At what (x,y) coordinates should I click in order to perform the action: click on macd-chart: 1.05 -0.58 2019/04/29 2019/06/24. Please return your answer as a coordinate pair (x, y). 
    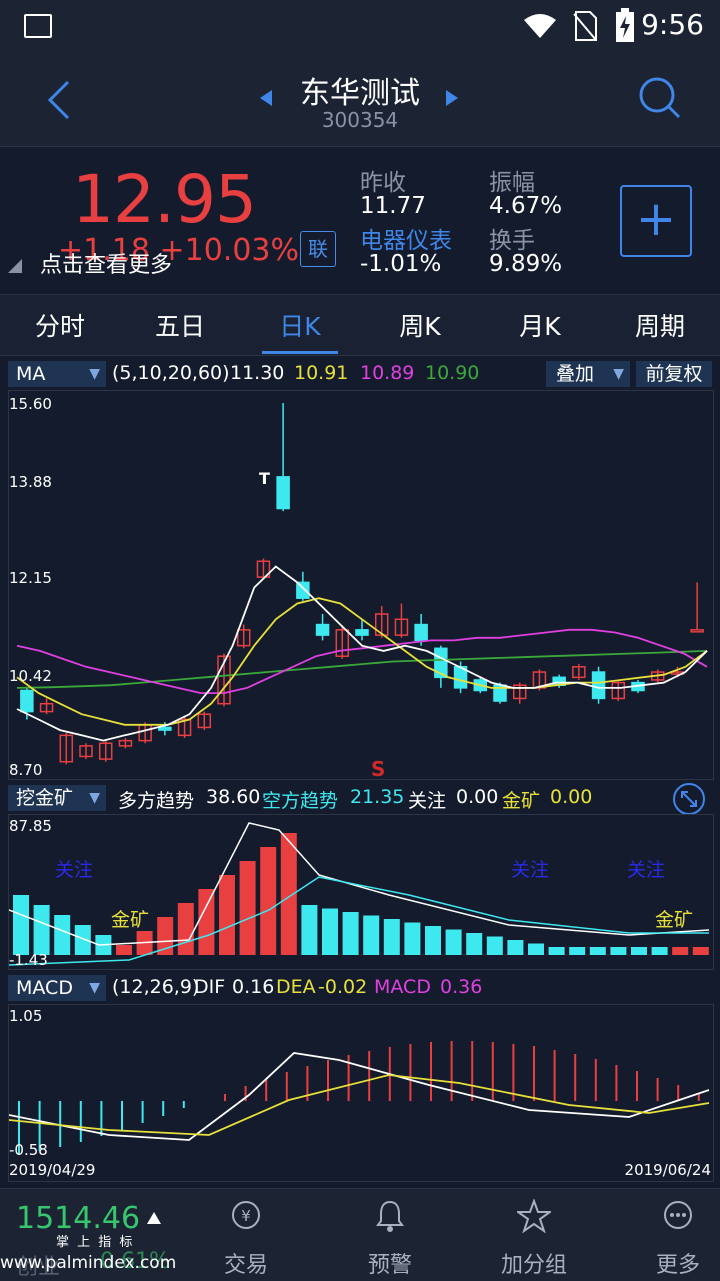
    Looking at the image, I should click on (361, 1093).